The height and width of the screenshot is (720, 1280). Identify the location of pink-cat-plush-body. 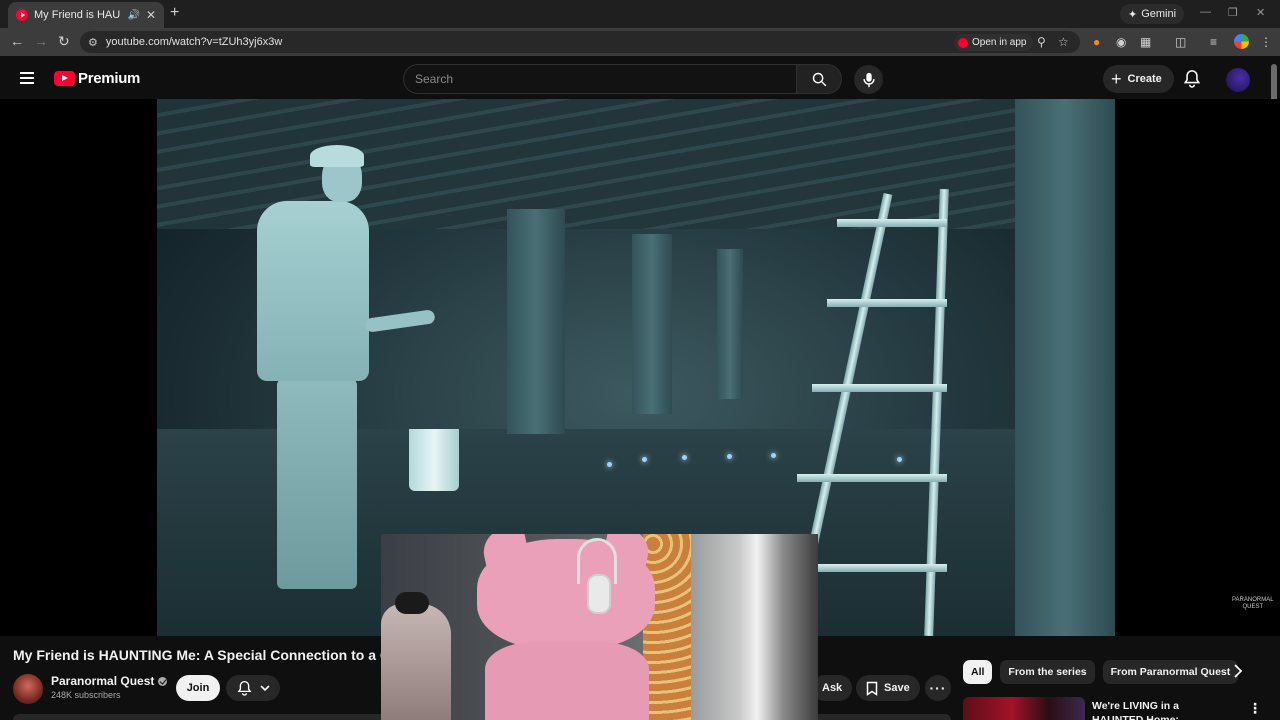
(567, 681).